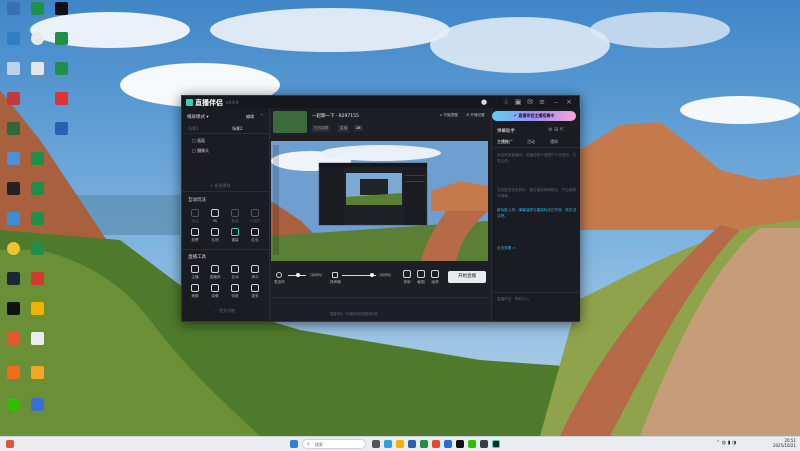  Describe the element at coordinates (569, 102) in the screenshot. I see `close-button: ×` at that location.